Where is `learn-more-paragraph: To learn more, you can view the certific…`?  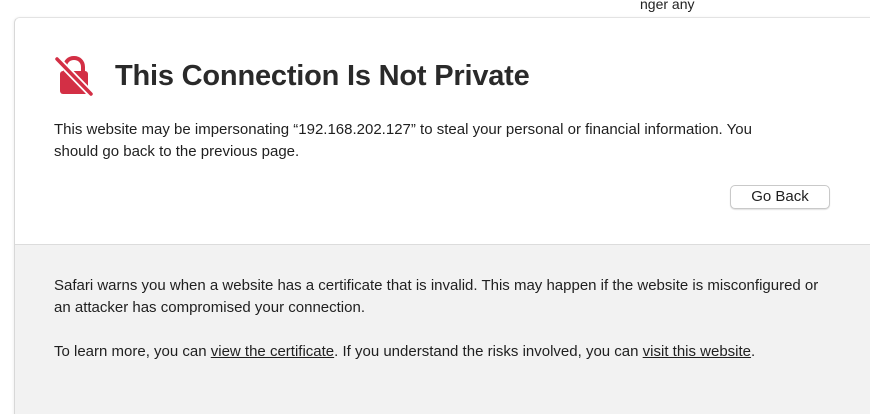 learn-more-paragraph: To learn more, you can view the certific… is located at coordinates (444, 352).